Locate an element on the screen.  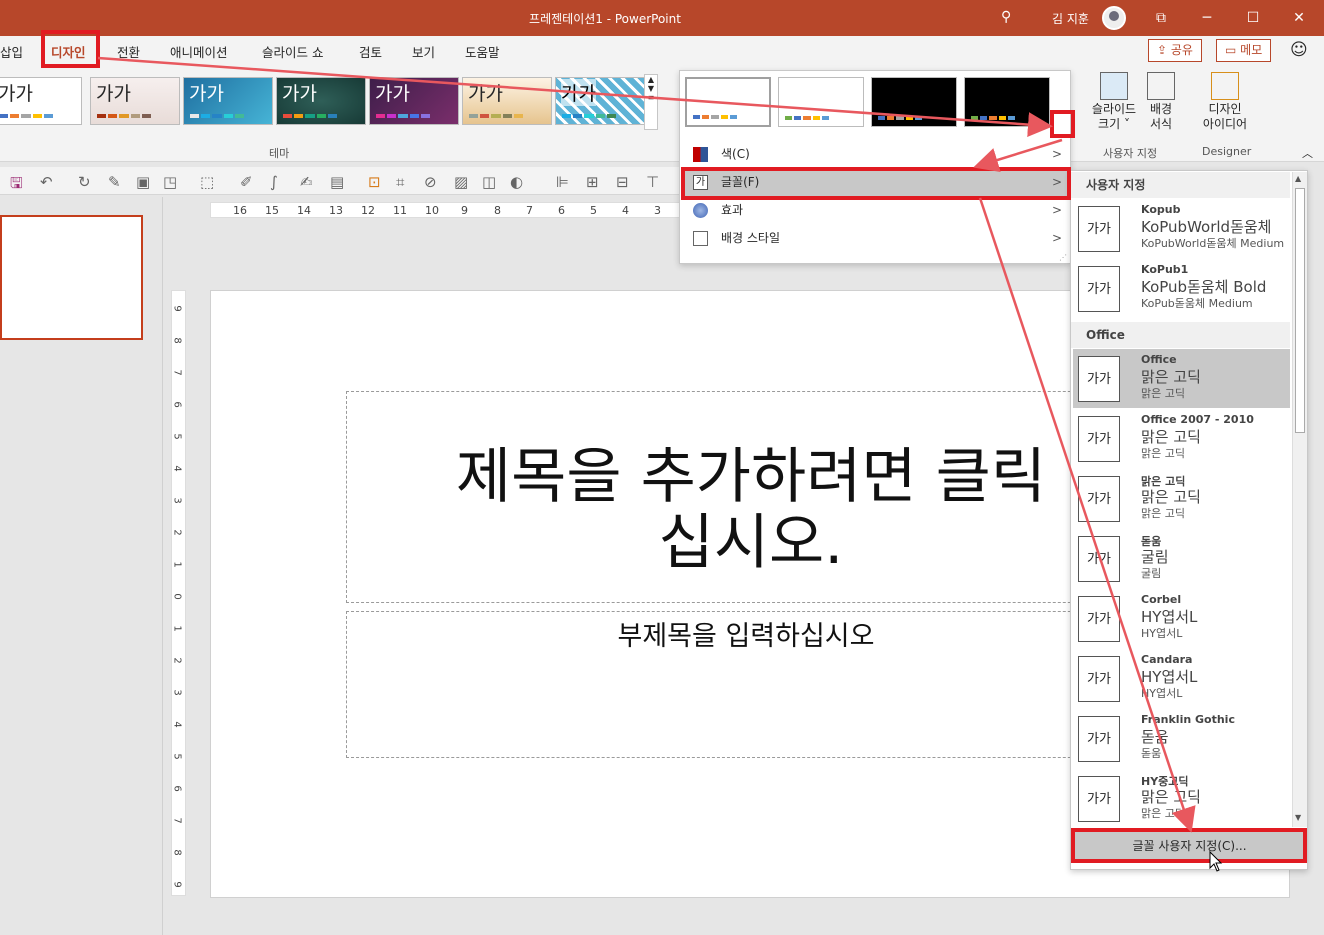
font-item-office-2007: 가가 Office 2007 - 2010 맑은 고딕 맑은 고딕 is located at coordinates (1181, 438).